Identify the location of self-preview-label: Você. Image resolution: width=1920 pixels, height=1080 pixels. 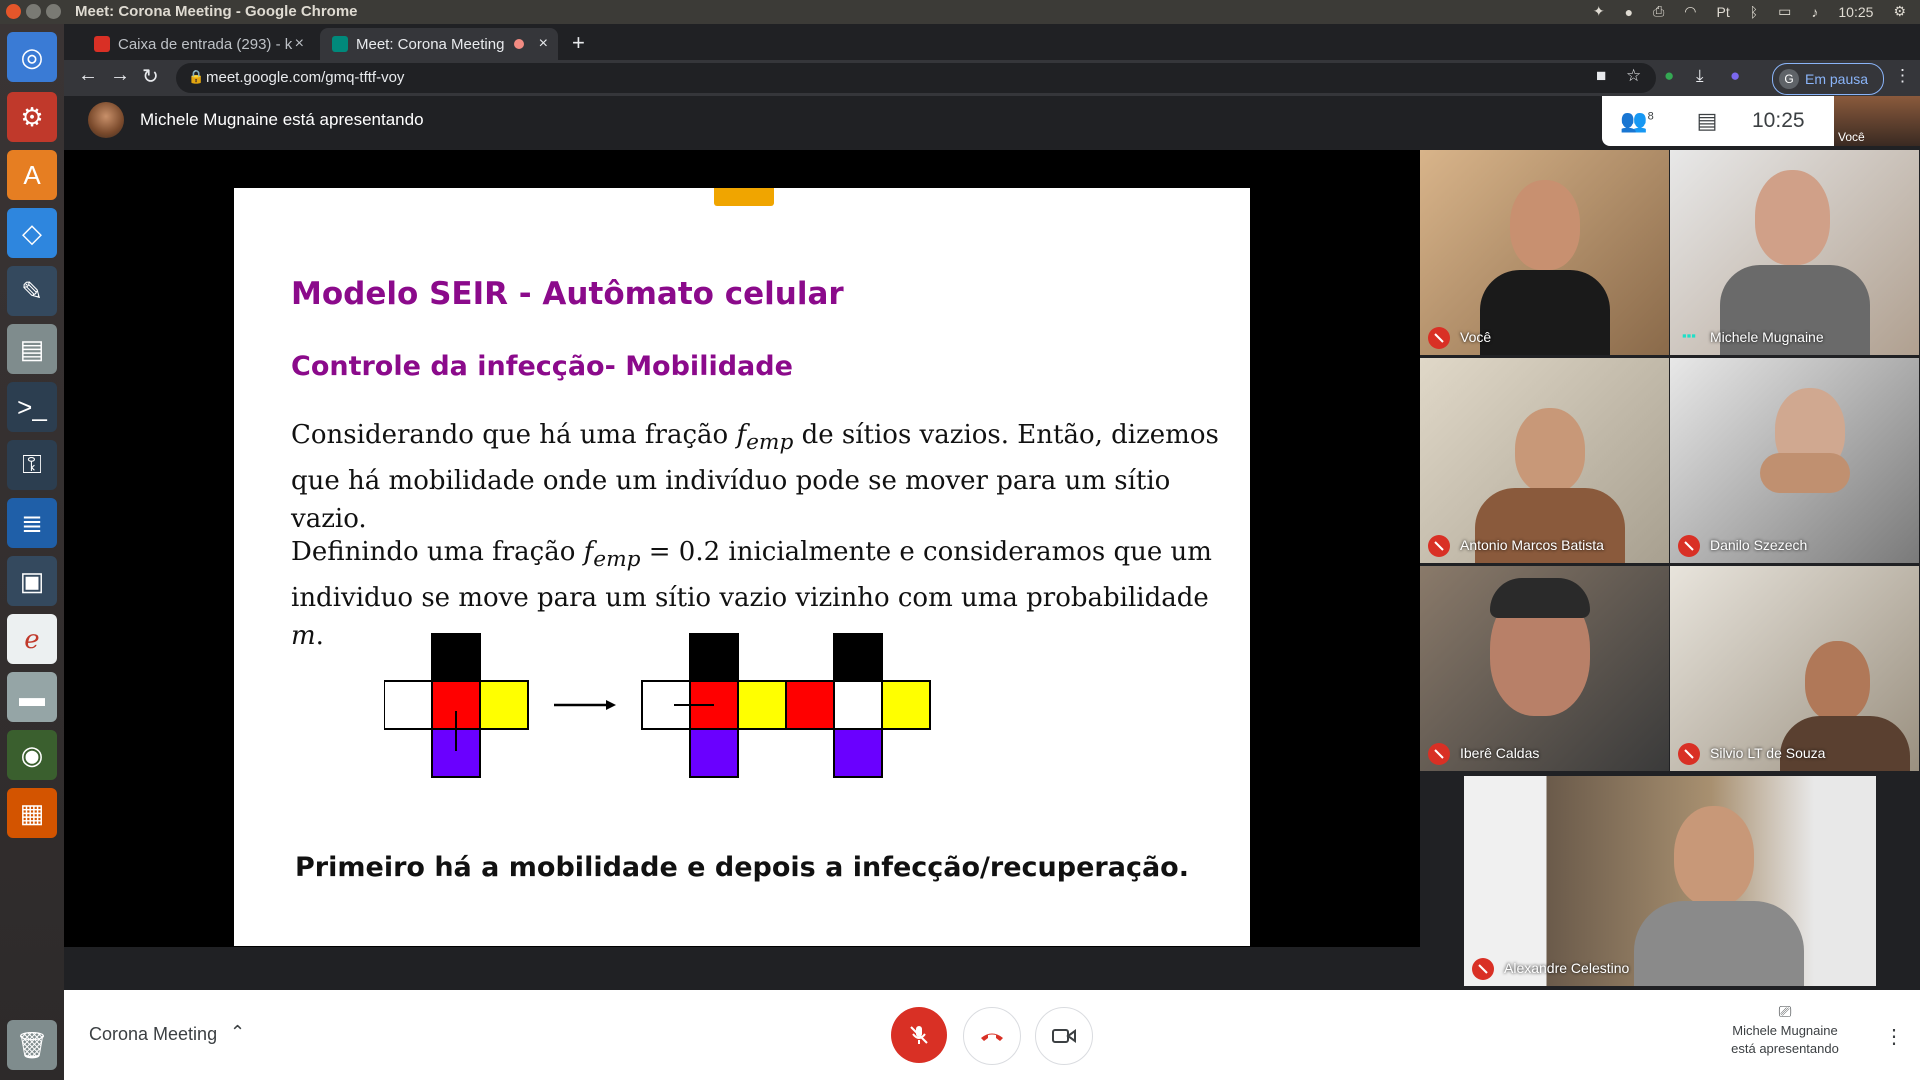
(1851, 137).